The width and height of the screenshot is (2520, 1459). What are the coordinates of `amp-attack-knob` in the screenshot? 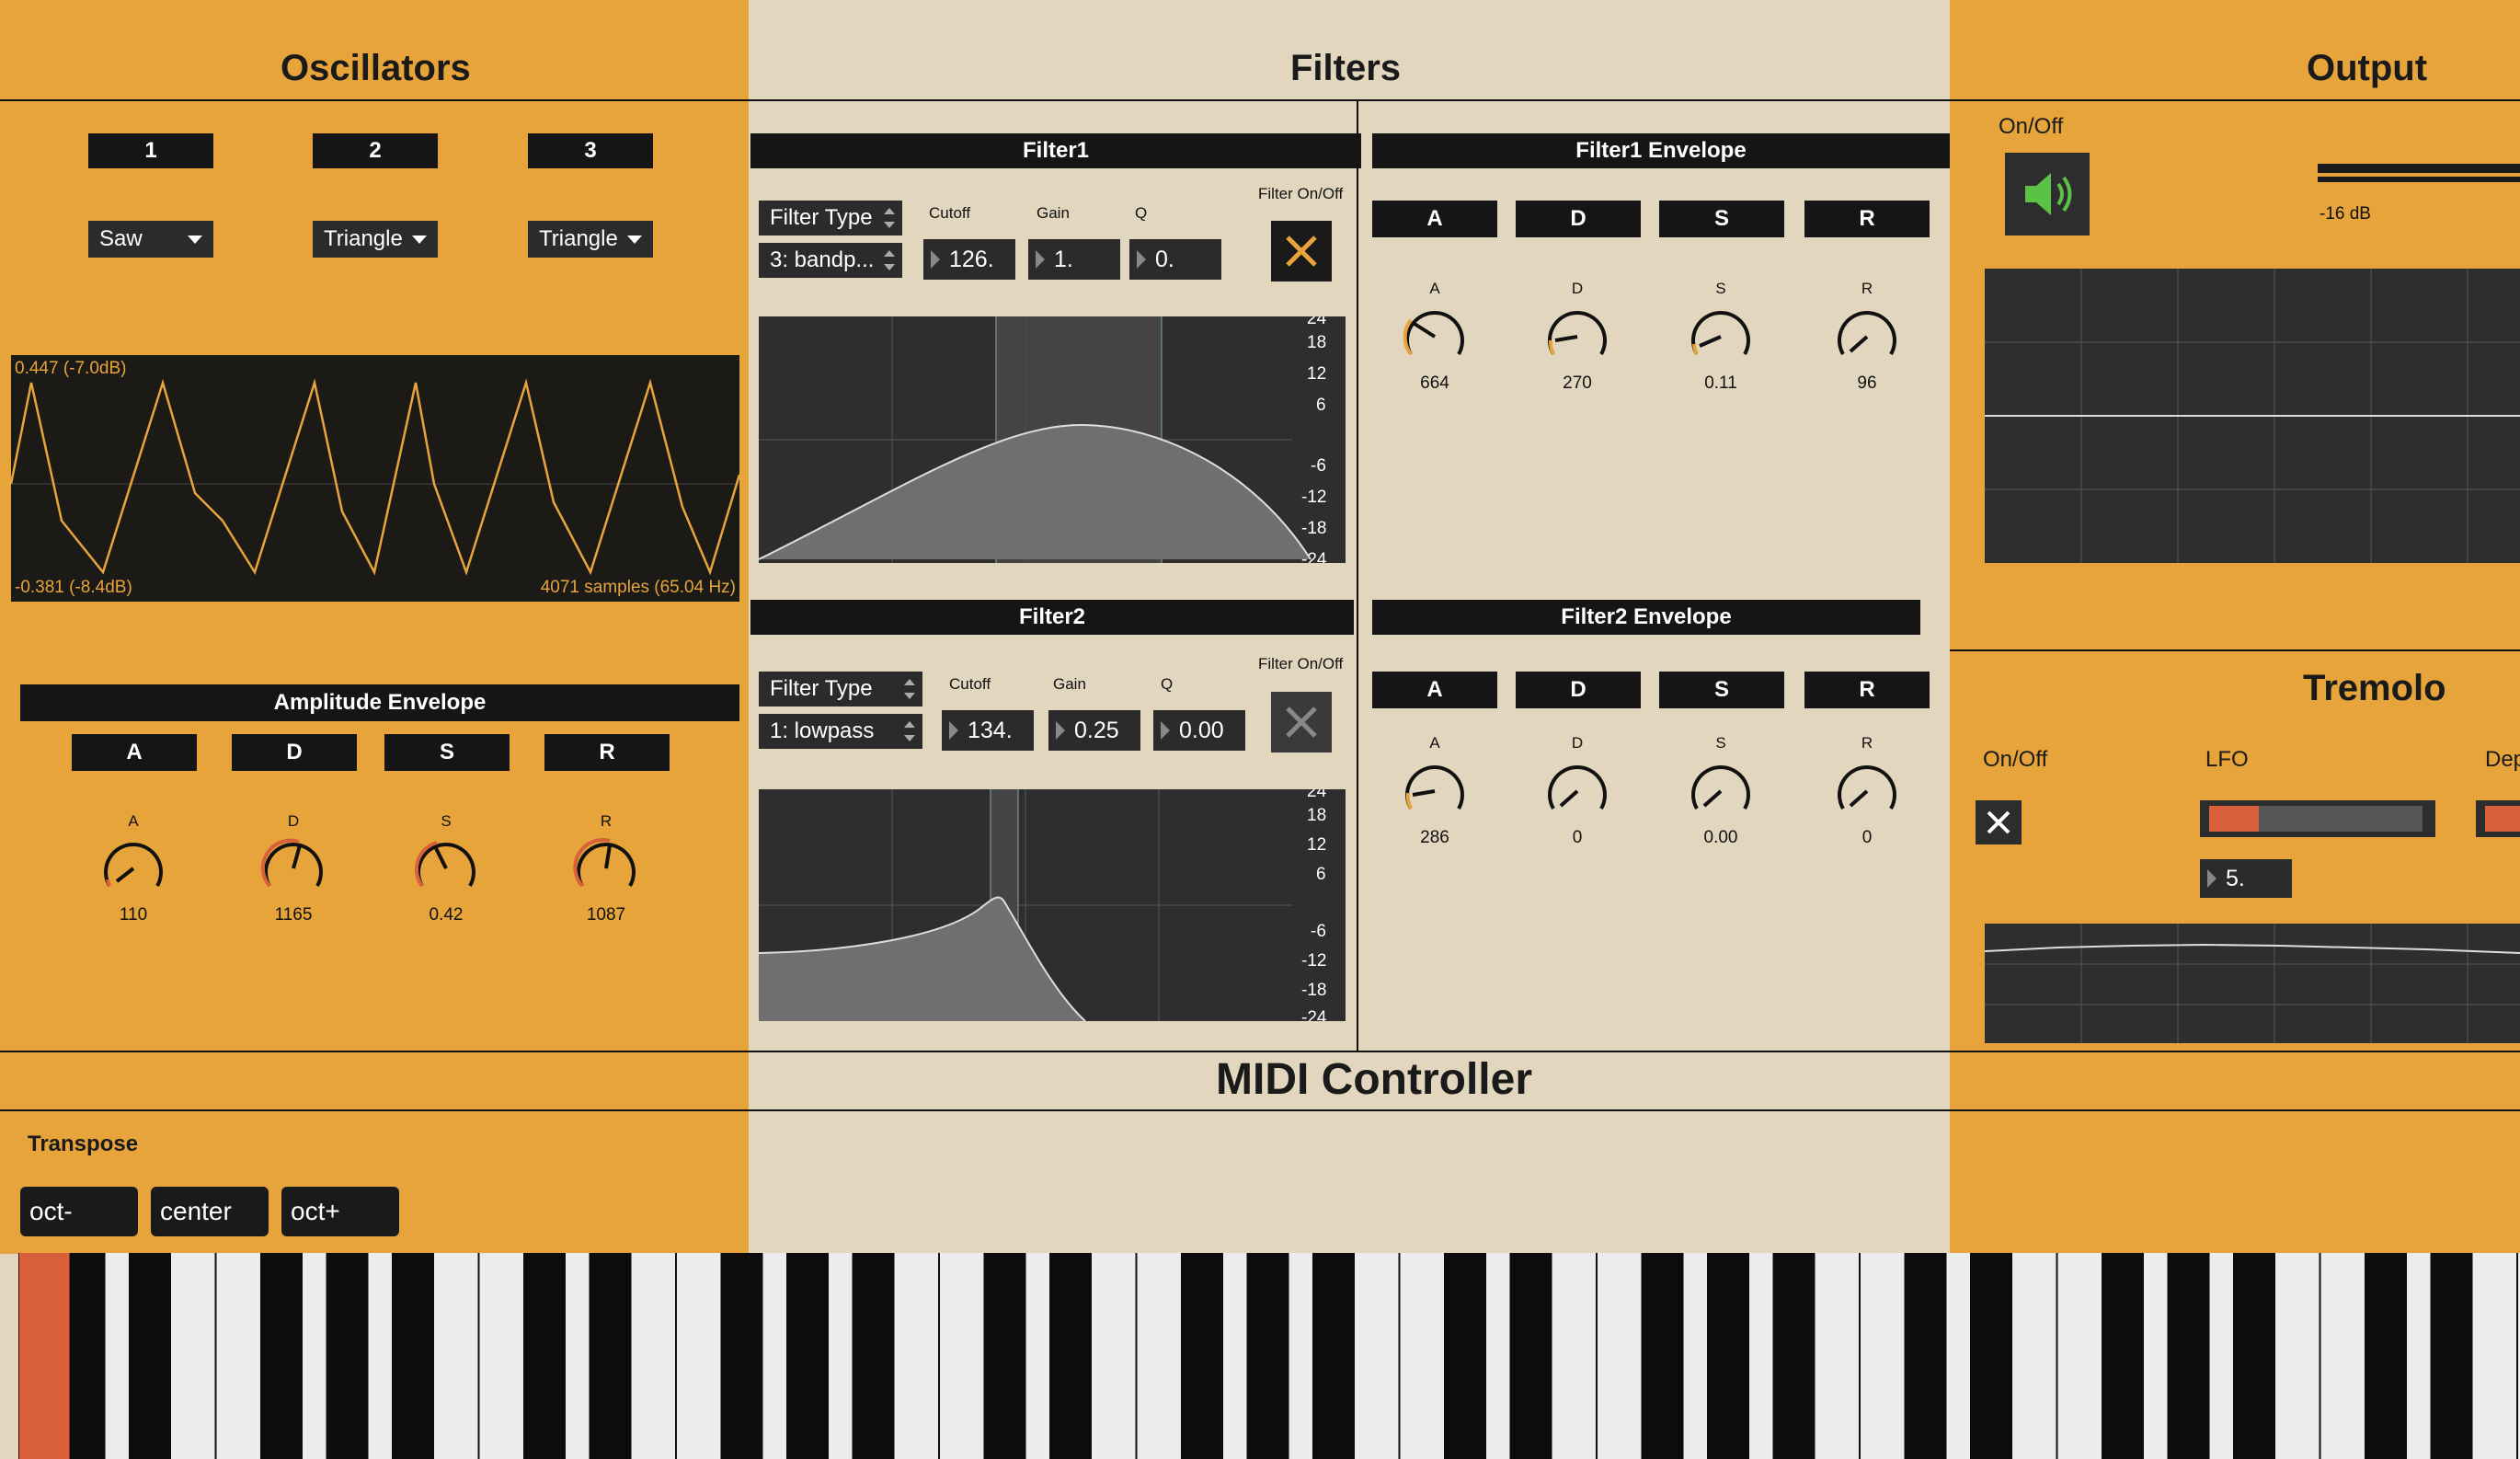 It's located at (133, 869).